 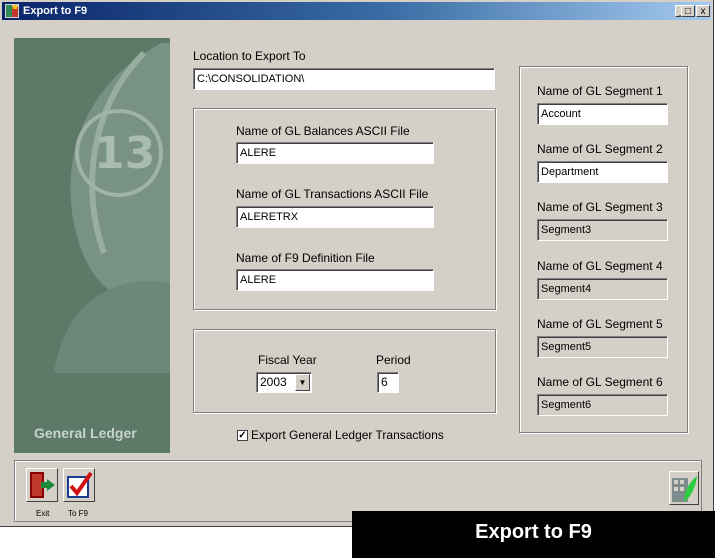 I want to click on period-input: 6, so click(x=388, y=382).